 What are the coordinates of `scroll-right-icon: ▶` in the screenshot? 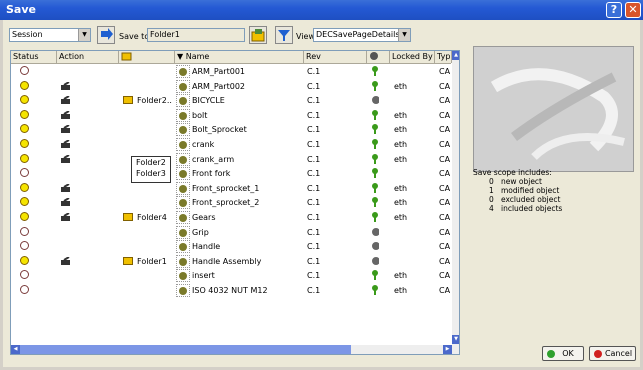 It's located at (447, 349).